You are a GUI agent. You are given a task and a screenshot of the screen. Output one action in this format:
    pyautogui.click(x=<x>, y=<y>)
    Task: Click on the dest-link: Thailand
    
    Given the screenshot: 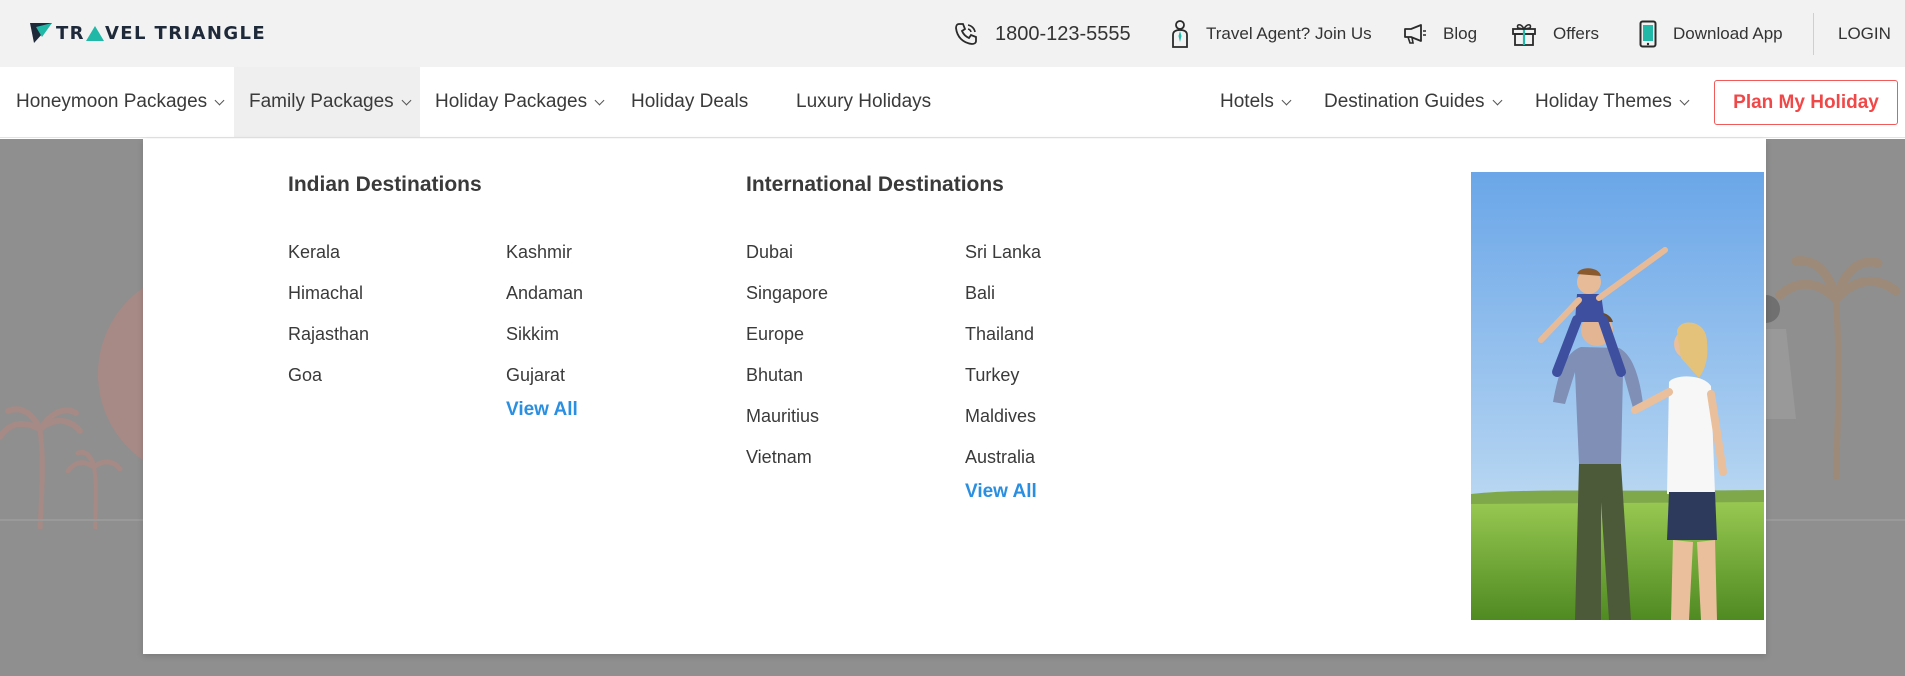 What is the action you would take?
    pyautogui.click(x=999, y=334)
    